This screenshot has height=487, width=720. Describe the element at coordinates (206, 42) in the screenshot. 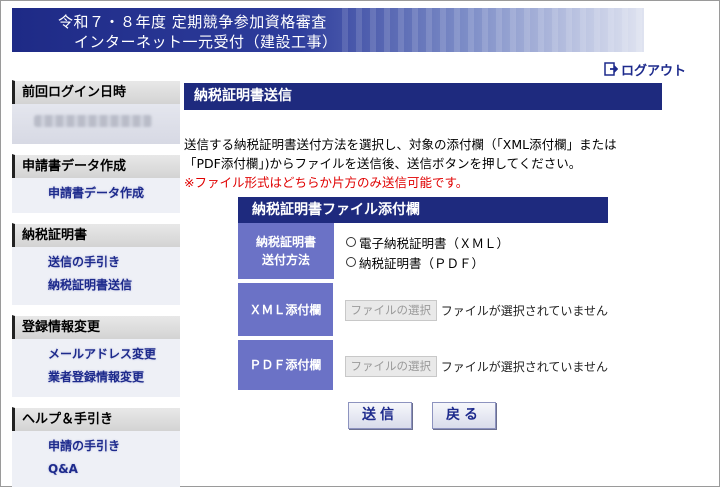

I see `header-title-line2: インターネット一元受付（建設工事）` at that location.